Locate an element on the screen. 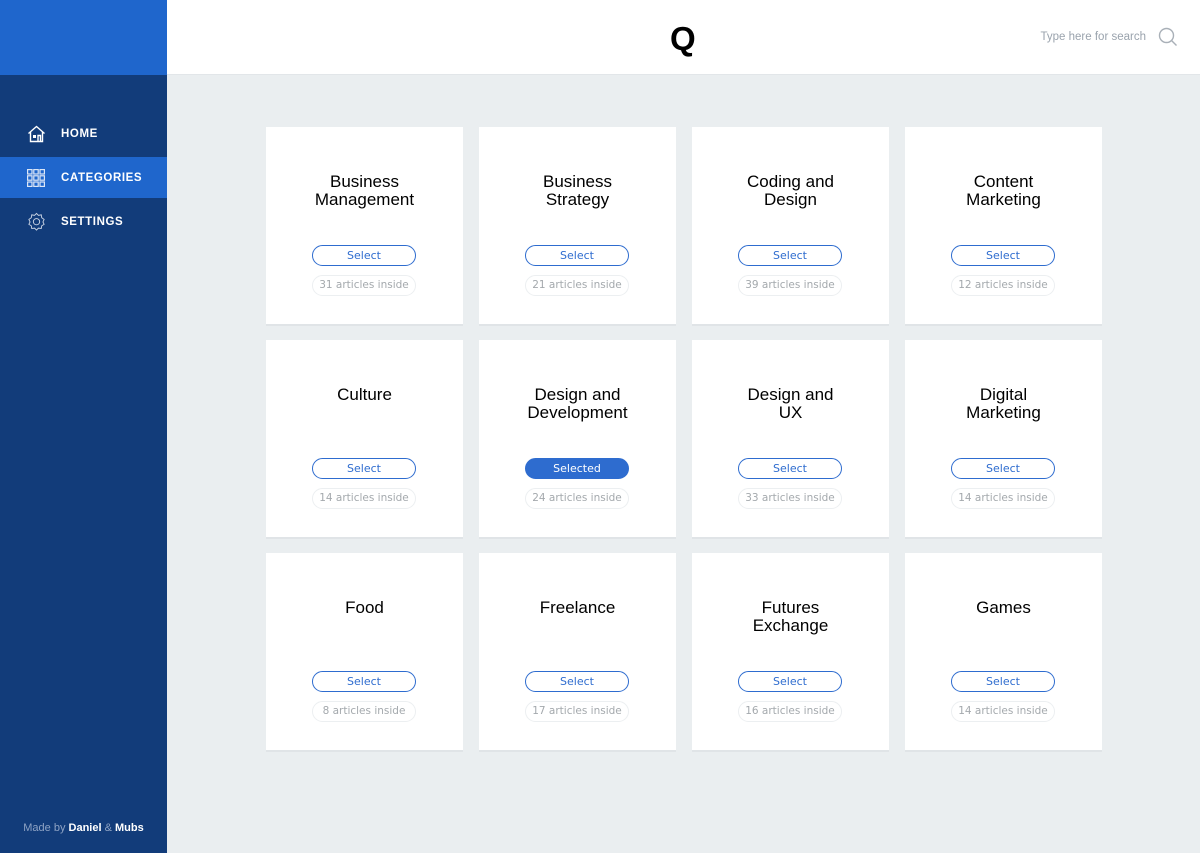  category-card: Culture Select 14 articles inside is located at coordinates (364, 438).